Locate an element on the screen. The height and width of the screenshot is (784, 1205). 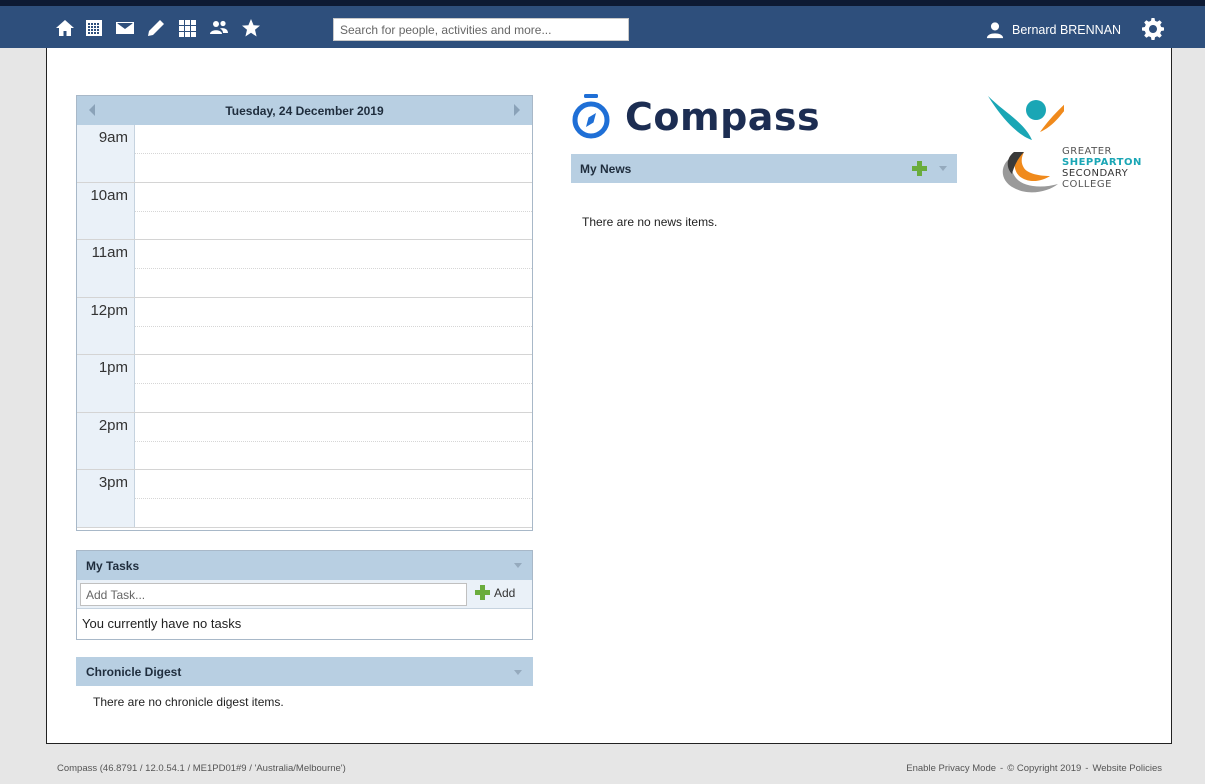
website-policies-link: Website Policies is located at coordinates (1127, 768).